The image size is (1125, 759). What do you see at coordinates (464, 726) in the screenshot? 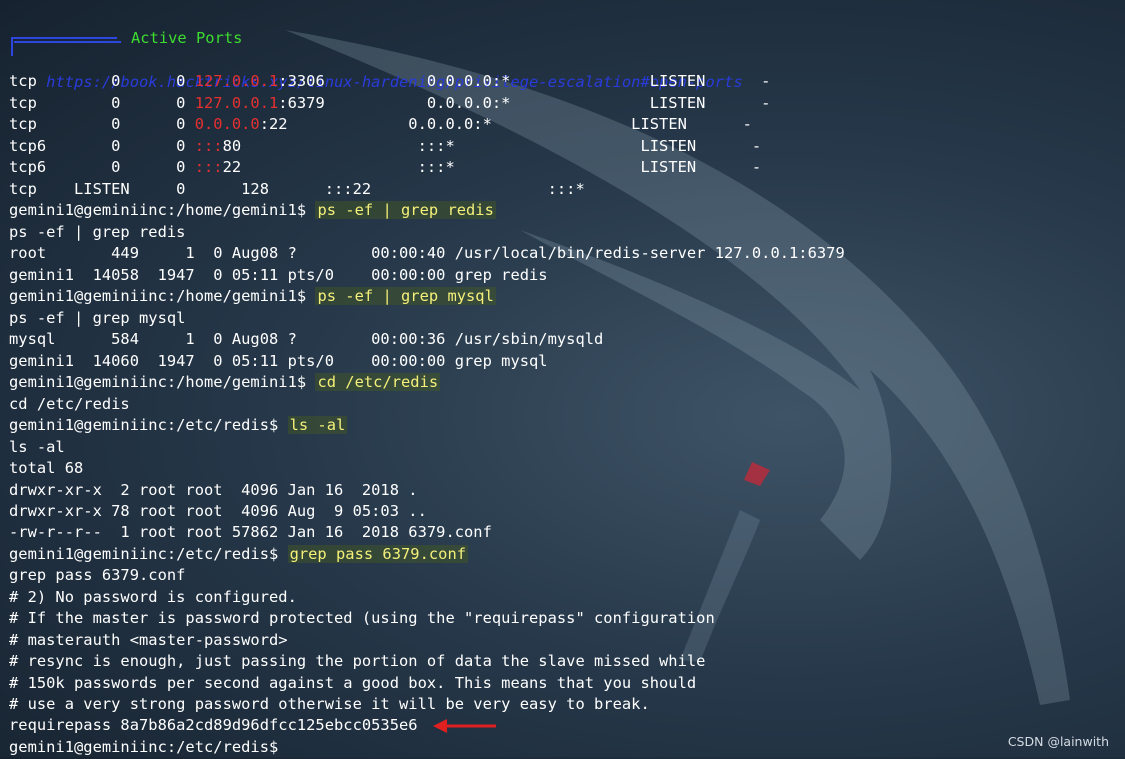
I see `red-arrow-icon` at bounding box center [464, 726].